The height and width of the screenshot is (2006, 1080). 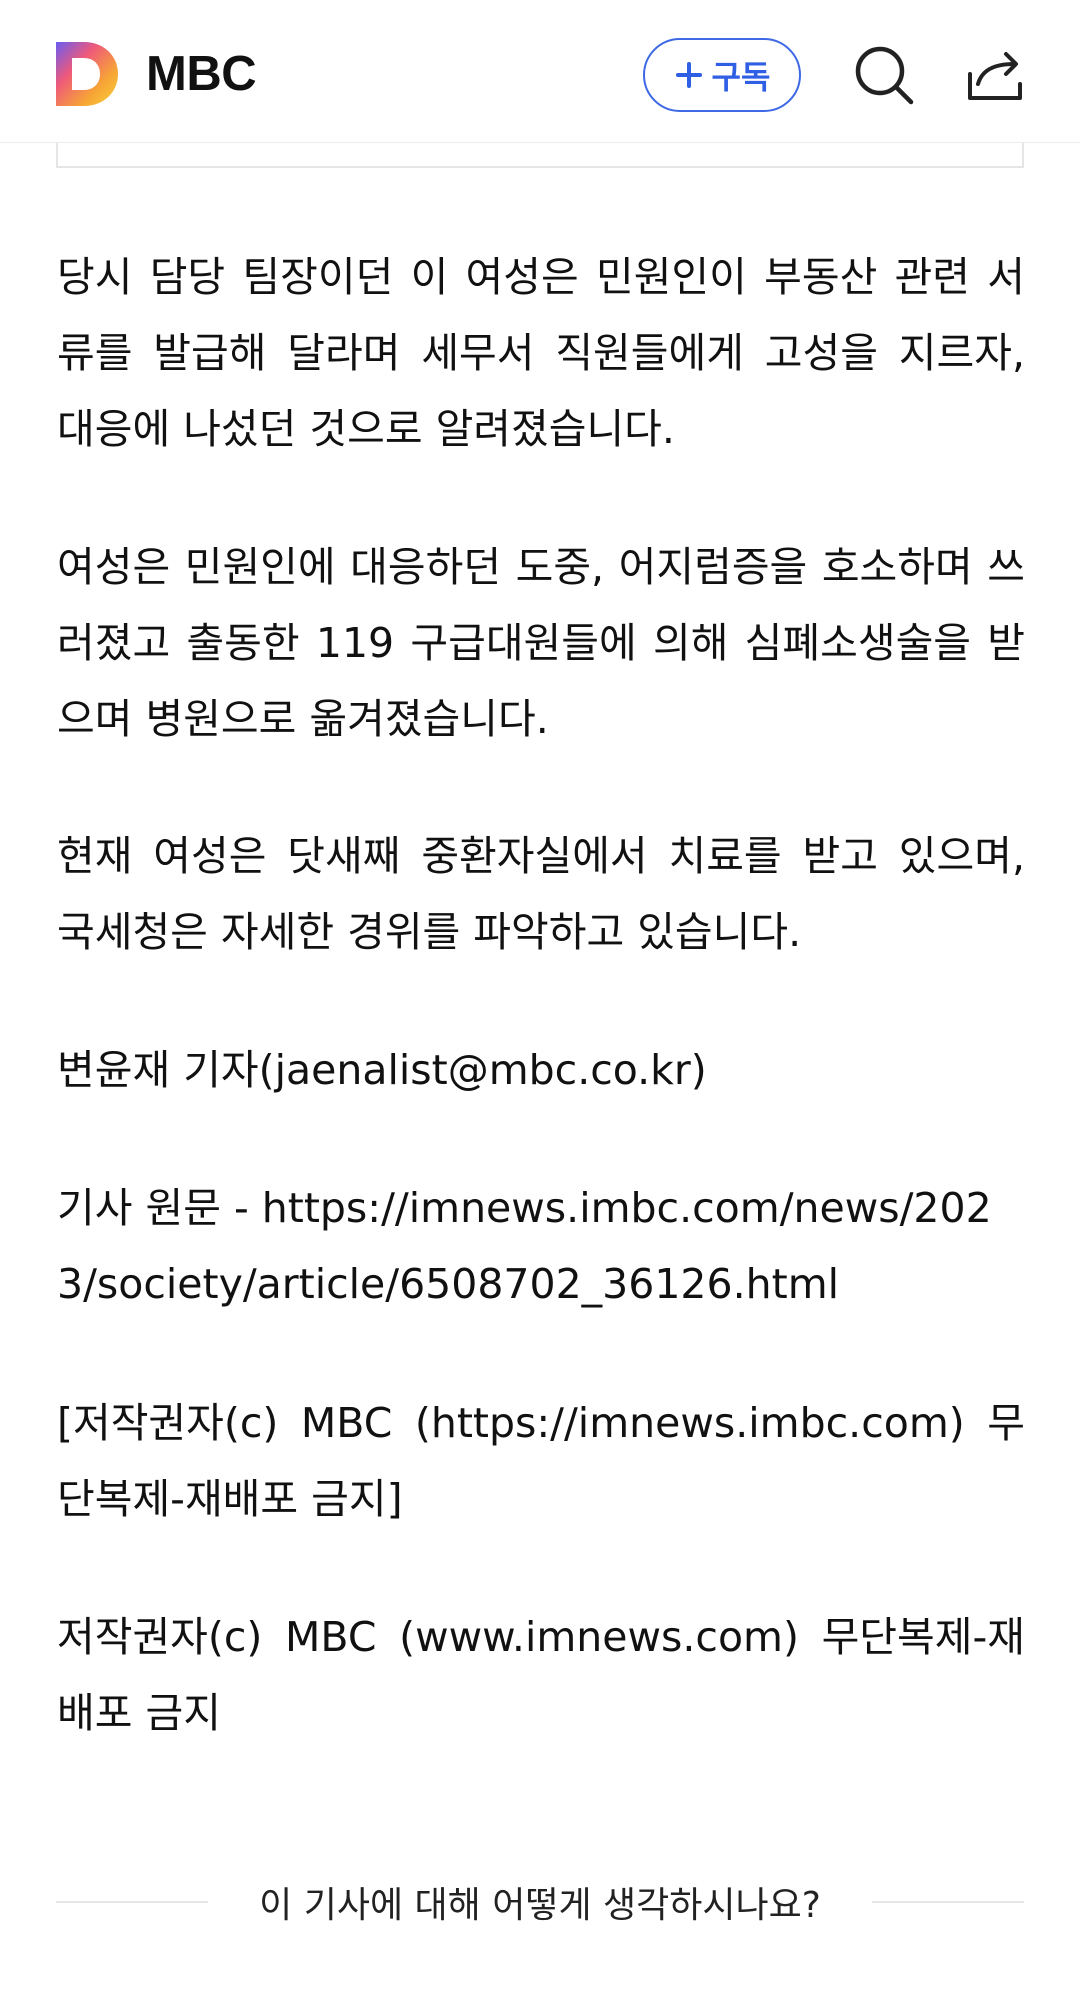 I want to click on copyright-notice-secondary: 저작권자(c) MBC (www.imnews.com) 무단복제-재배포 금지, so click(x=541, y=1675).